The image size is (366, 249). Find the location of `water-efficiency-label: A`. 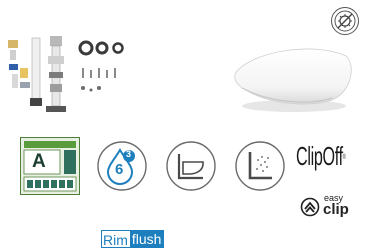

water-efficiency-label: A is located at coordinates (50, 166).